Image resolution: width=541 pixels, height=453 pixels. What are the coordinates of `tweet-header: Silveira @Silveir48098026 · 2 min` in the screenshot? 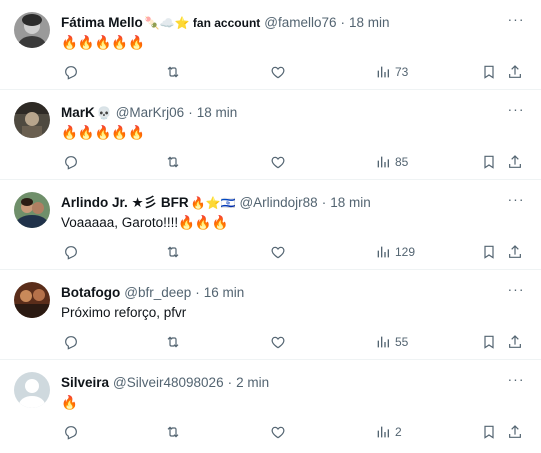 It's located at (281, 383).